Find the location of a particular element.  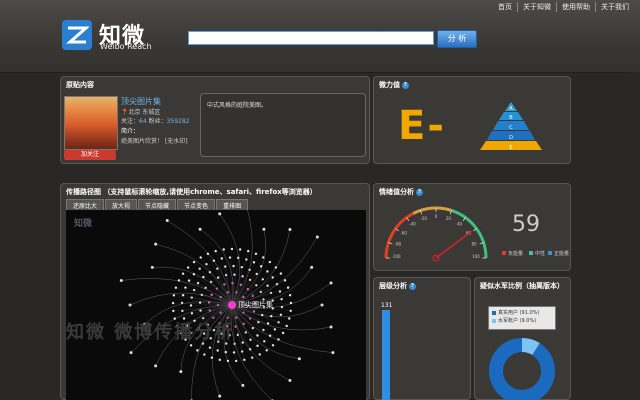

fans-donut-chart is located at coordinates (522, 369).